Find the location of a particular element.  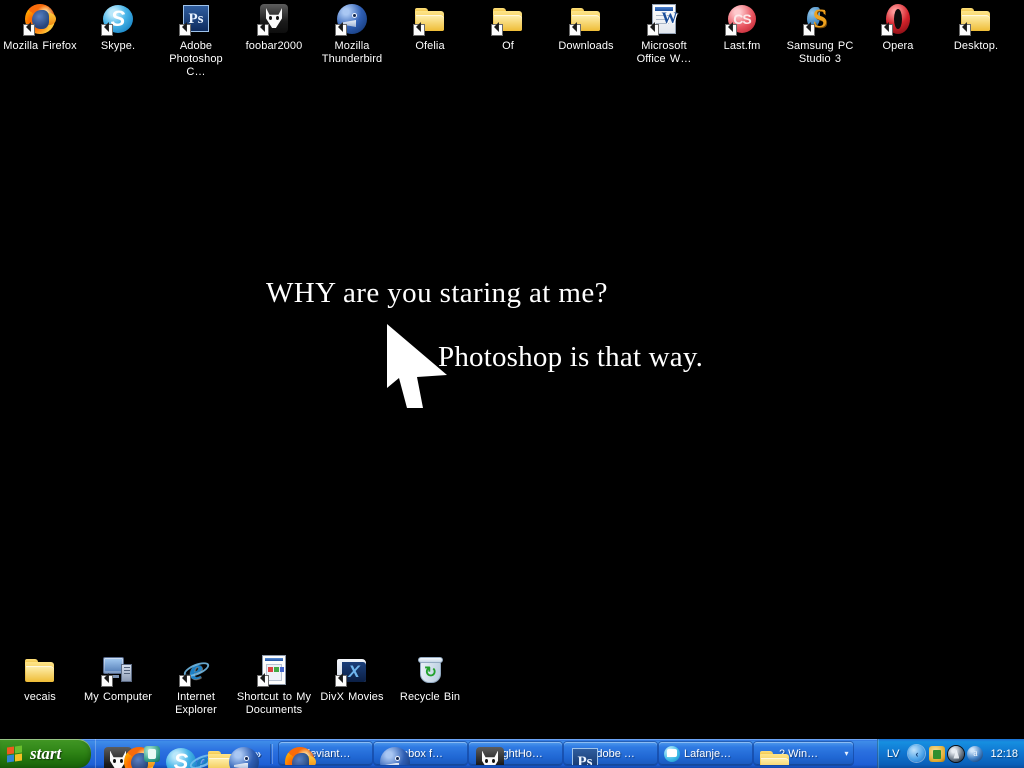

desktop-icon: Opera is located at coordinates (898, 28).